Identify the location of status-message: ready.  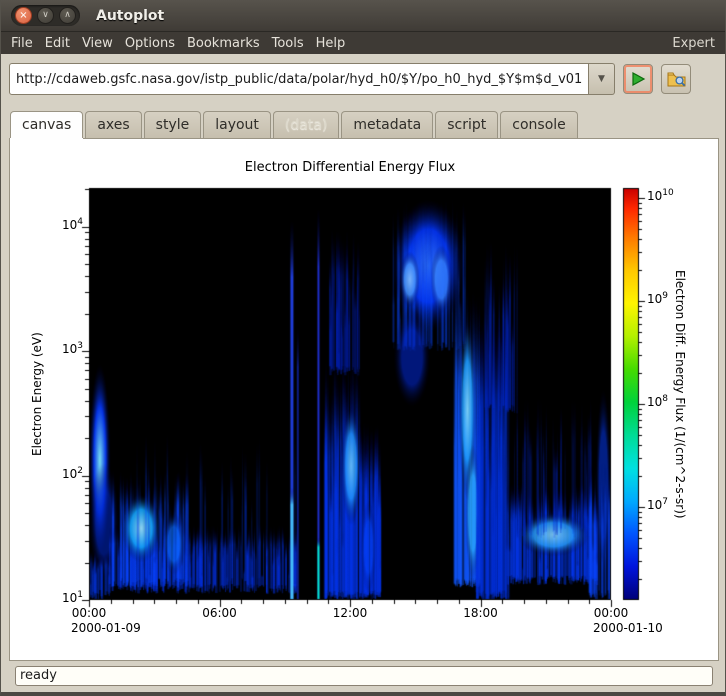
(364, 676).